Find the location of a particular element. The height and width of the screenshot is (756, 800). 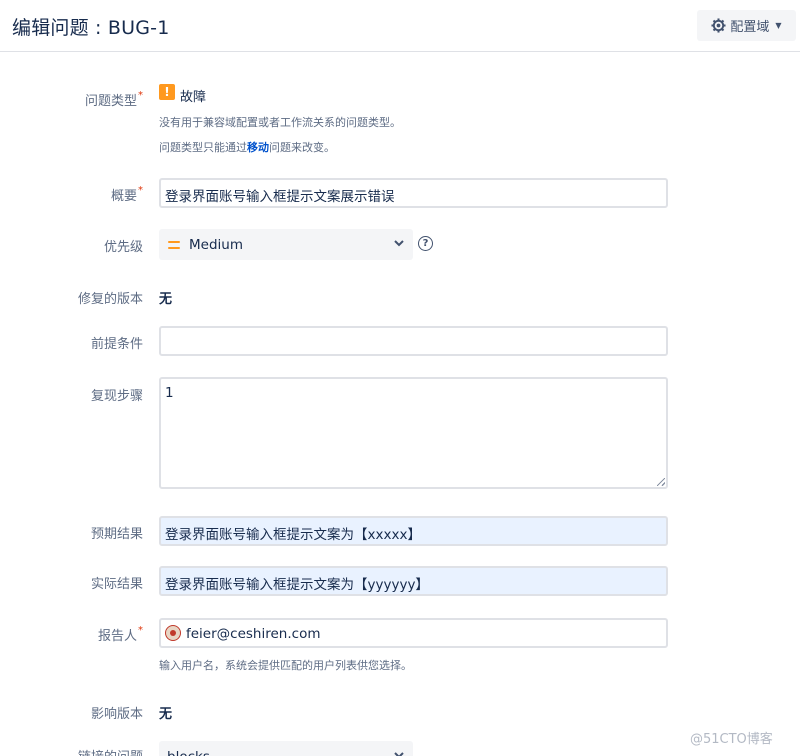

precondition-label: 前提条件 is located at coordinates (116, 344).